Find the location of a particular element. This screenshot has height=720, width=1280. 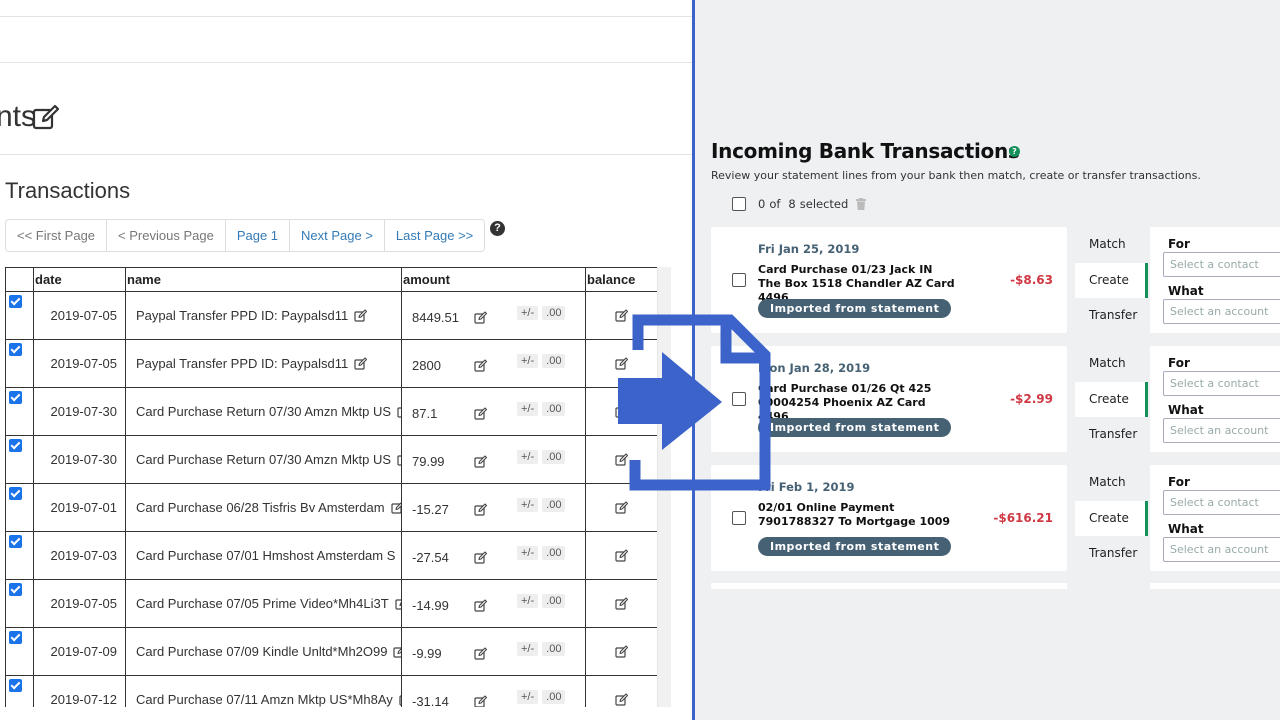

date-cell: 2019-07-05 is located at coordinates (79, 603).